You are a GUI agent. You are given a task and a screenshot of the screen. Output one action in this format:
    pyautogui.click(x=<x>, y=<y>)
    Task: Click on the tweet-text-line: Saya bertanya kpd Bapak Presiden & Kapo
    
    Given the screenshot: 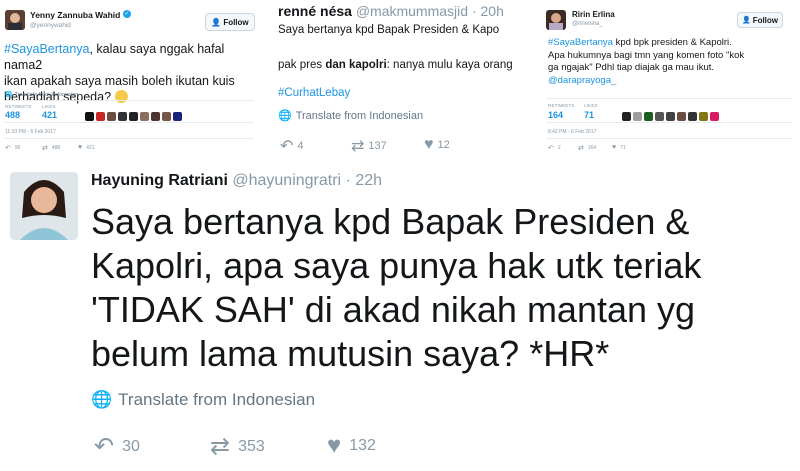 What is the action you would take?
    pyautogui.click(x=389, y=30)
    